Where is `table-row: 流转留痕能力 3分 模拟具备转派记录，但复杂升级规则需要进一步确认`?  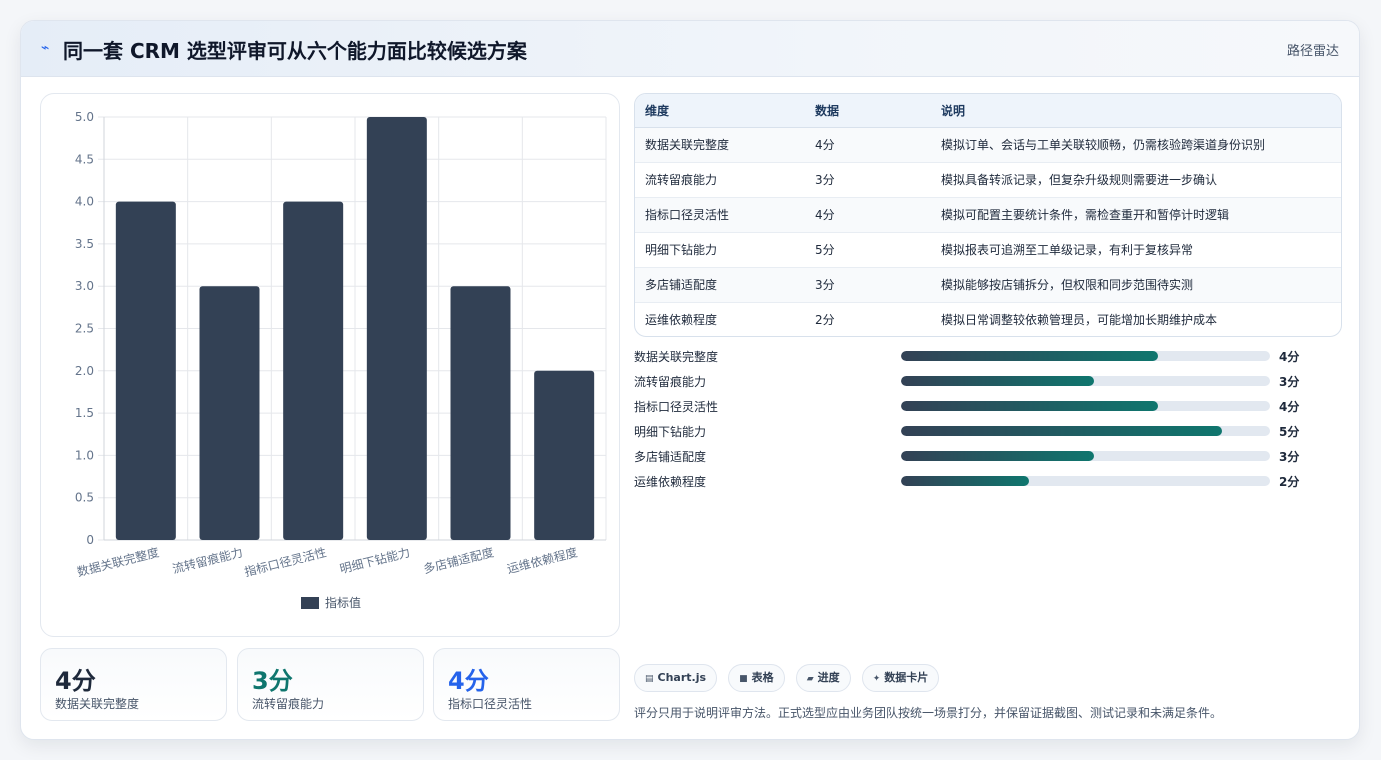
table-row: 流转留痕能力 3分 模拟具备转派记录，但复杂升级规则需要进一步确认 is located at coordinates (988, 180).